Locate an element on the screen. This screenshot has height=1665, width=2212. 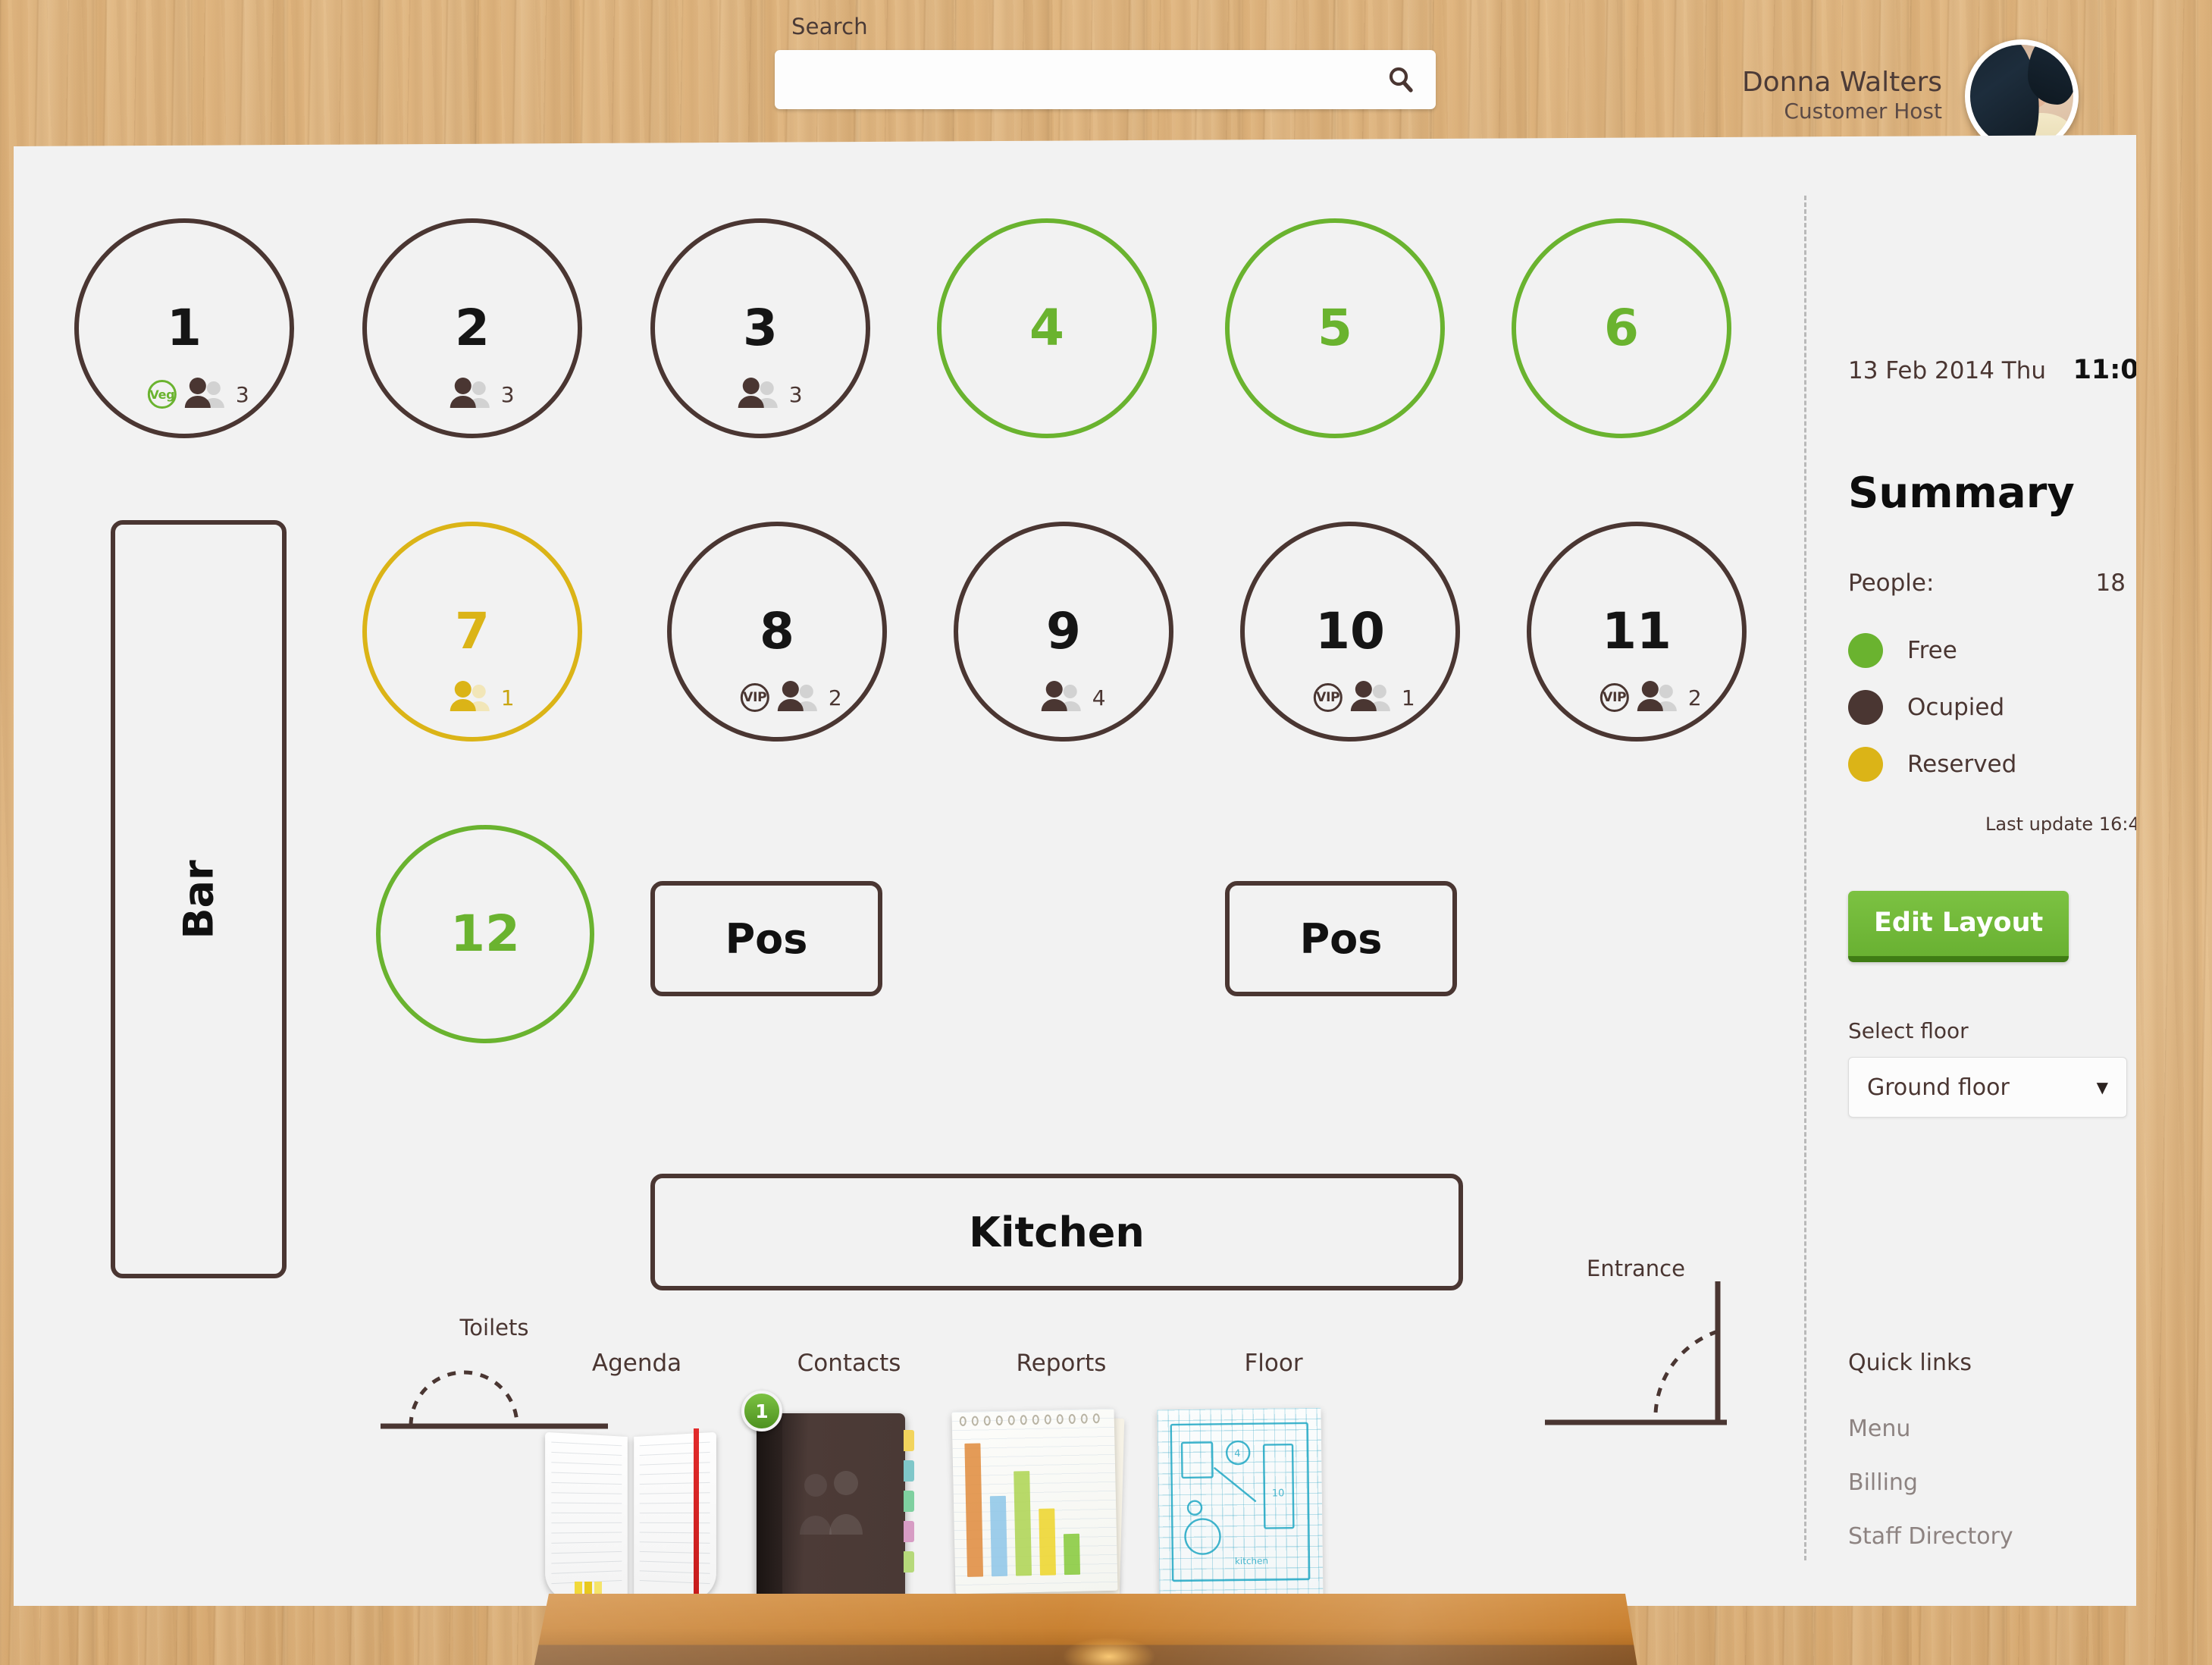
table-3: 3 3 is located at coordinates (760, 328).